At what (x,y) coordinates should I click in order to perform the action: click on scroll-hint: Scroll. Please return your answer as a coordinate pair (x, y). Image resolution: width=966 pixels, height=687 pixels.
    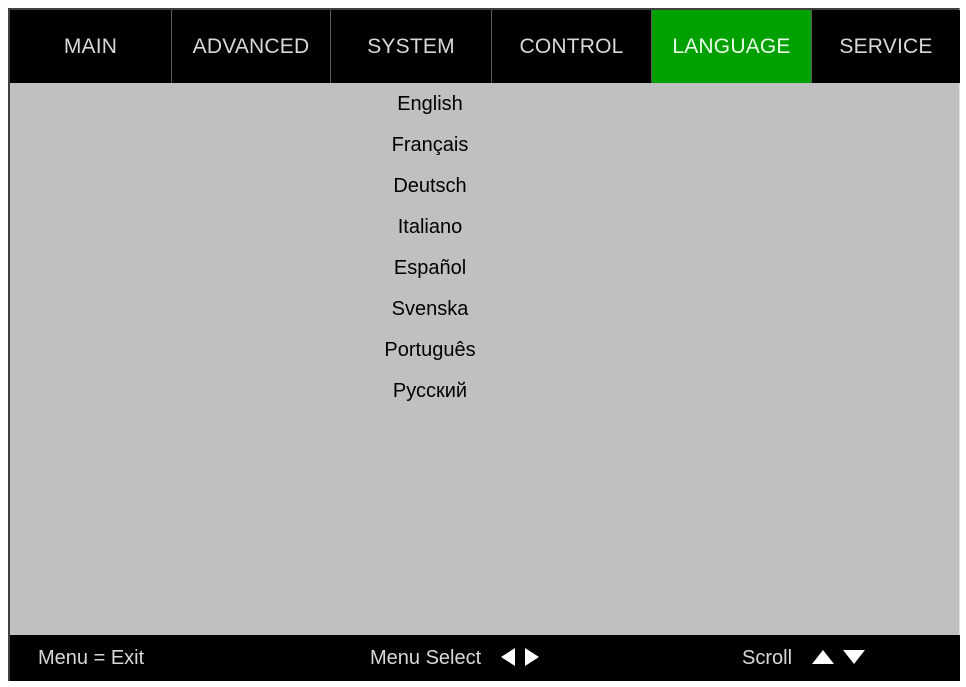
    Looking at the image, I should click on (804, 658).